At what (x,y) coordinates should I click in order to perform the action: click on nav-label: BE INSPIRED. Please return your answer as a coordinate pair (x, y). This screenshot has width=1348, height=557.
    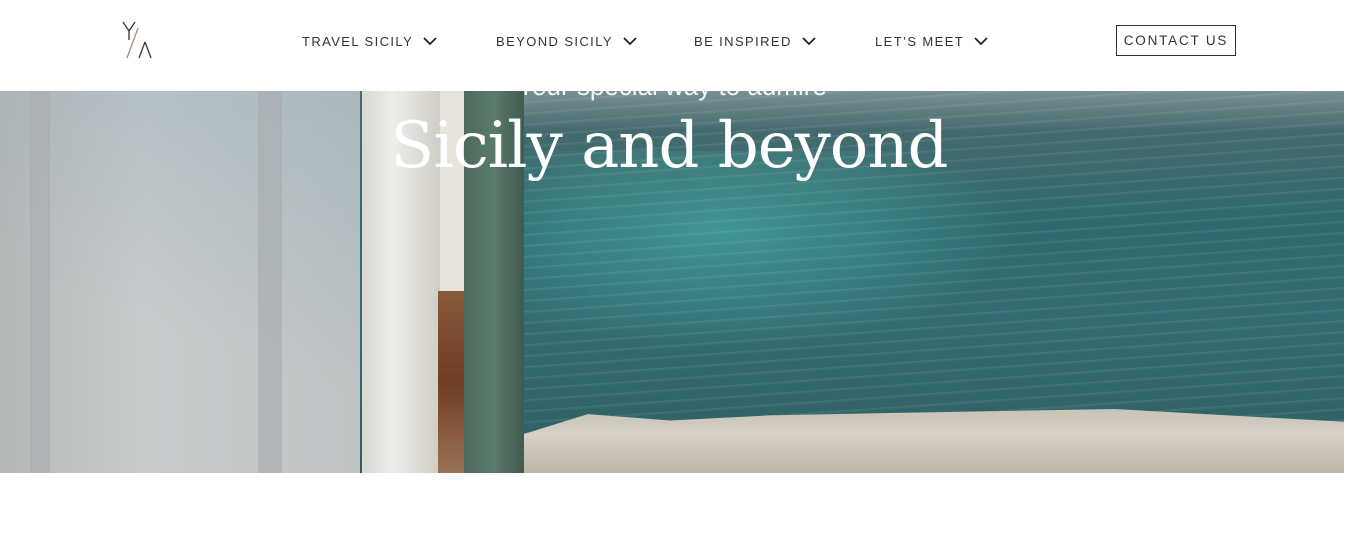
    Looking at the image, I should click on (743, 41).